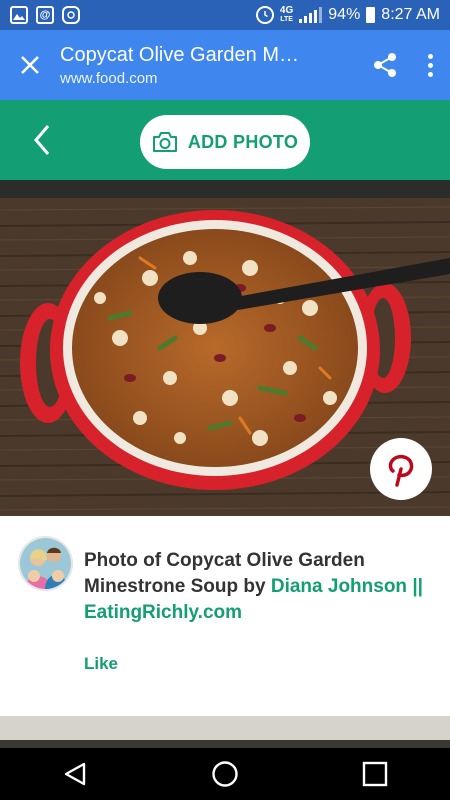 Image resolution: width=450 pixels, height=800 pixels. I want to click on nav-back-button, so click(75, 774).